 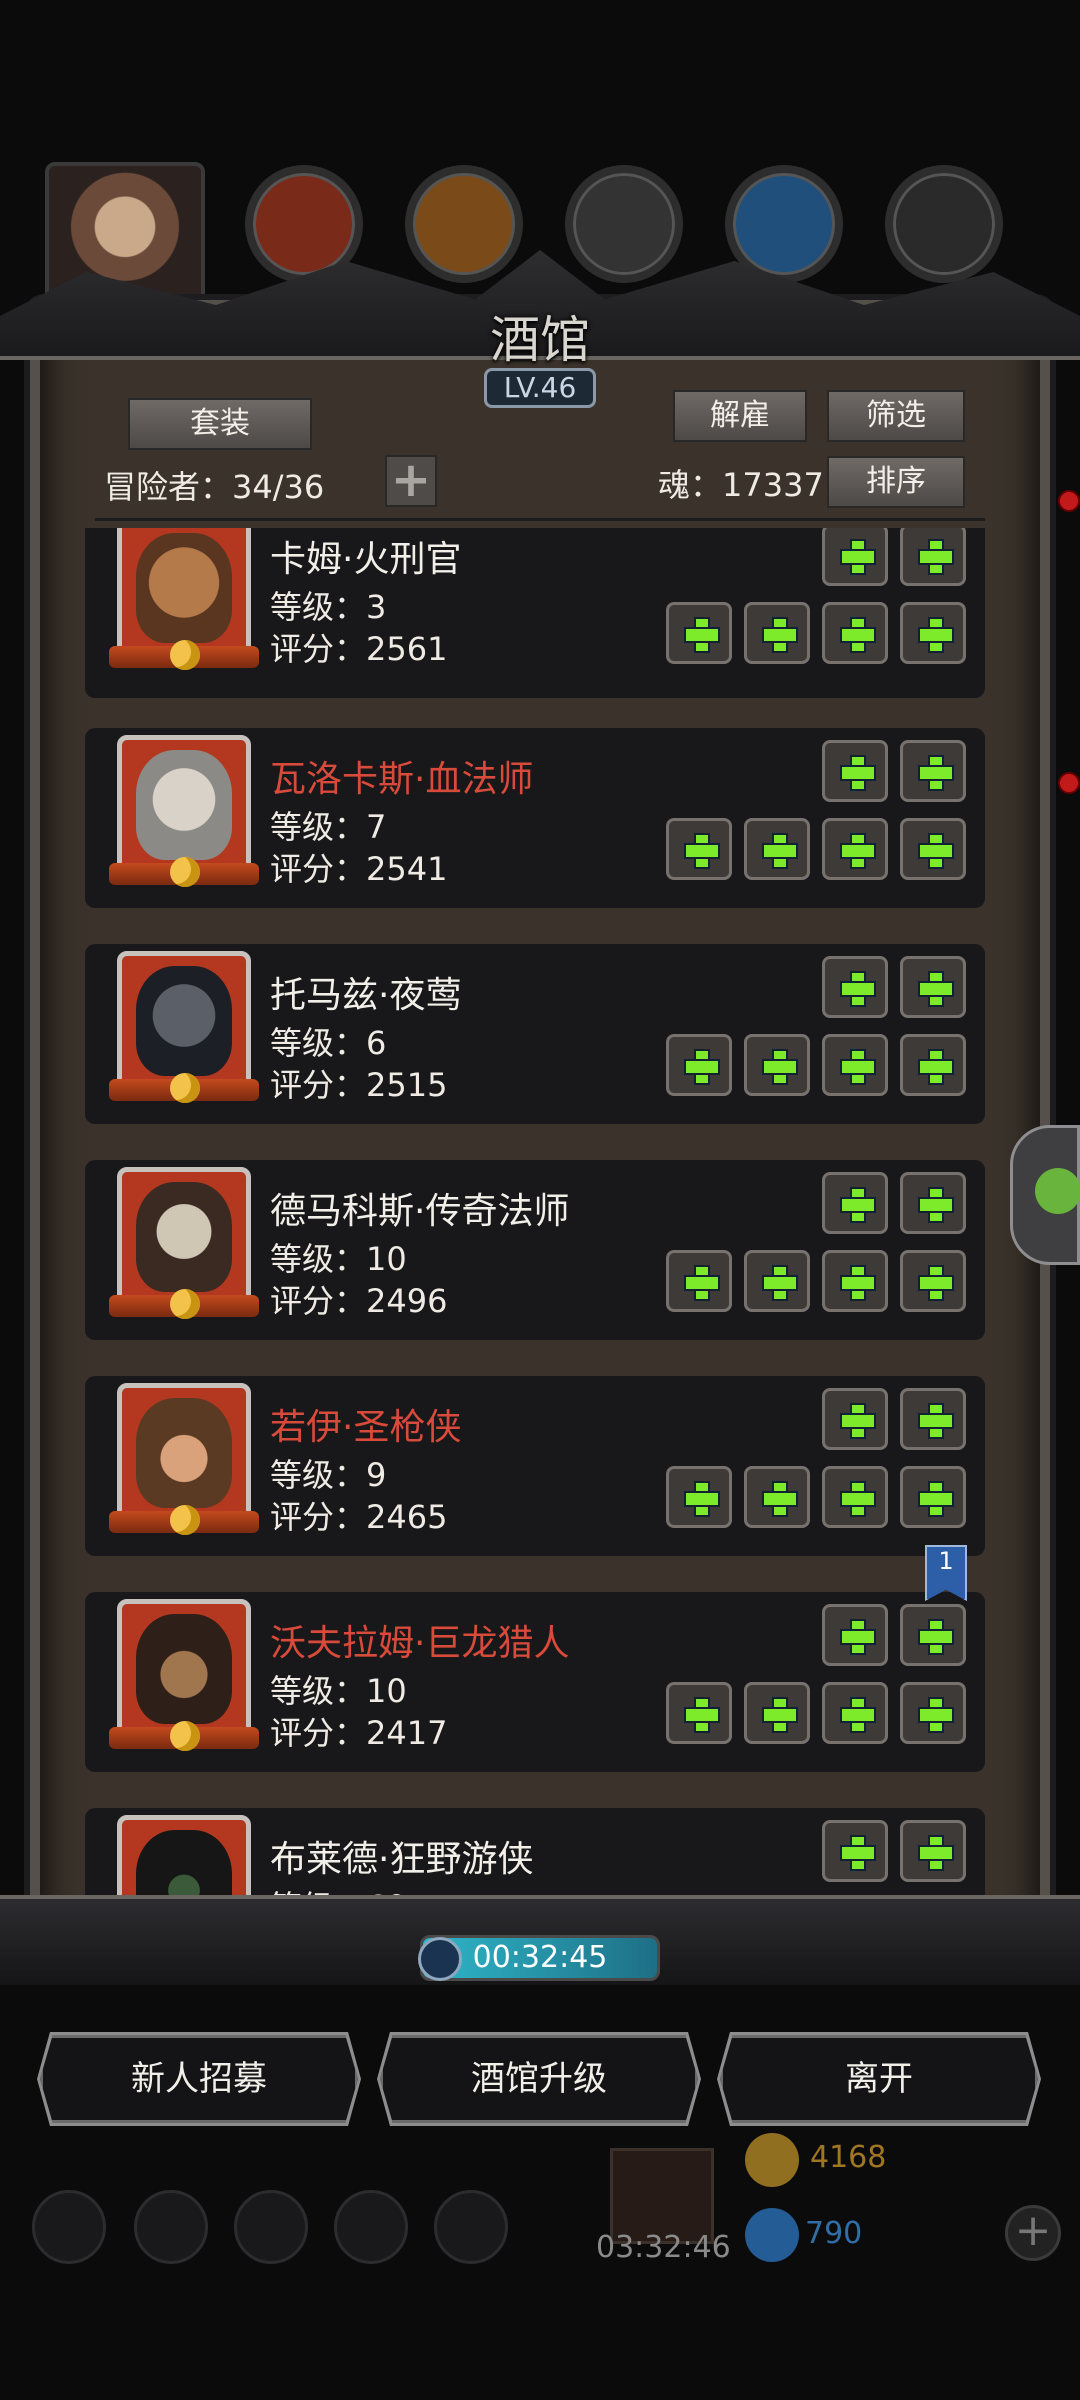 What do you see at coordinates (1045, 1195) in the screenshot?
I see `chat-tab` at bounding box center [1045, 1195].